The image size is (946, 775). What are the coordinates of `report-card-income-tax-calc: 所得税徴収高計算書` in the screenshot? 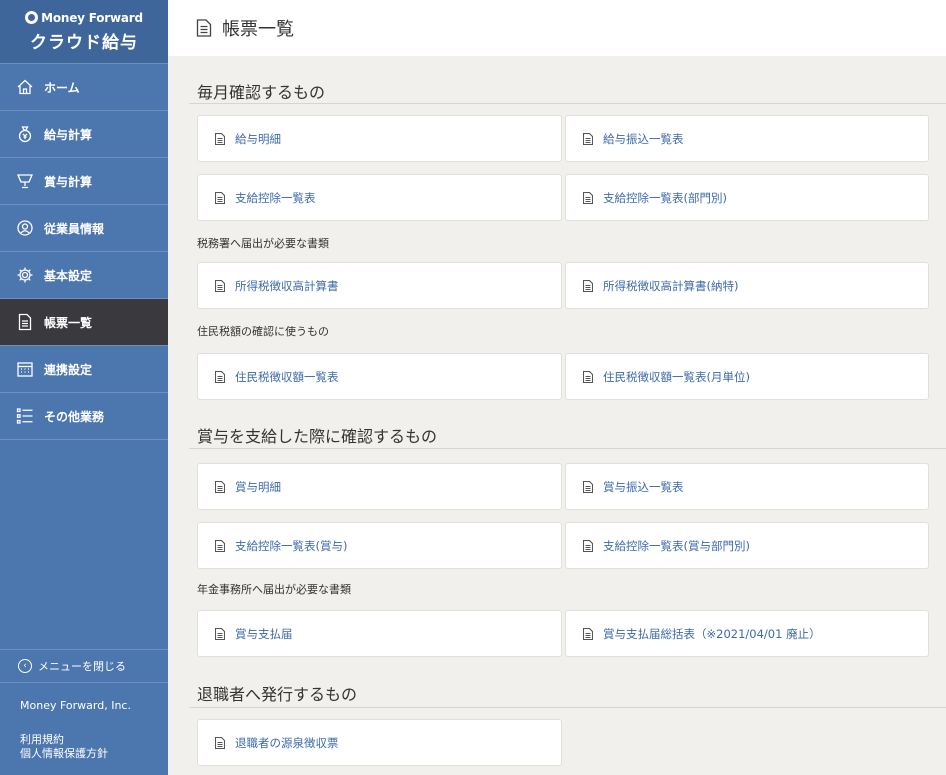 It's located at (379, 285).